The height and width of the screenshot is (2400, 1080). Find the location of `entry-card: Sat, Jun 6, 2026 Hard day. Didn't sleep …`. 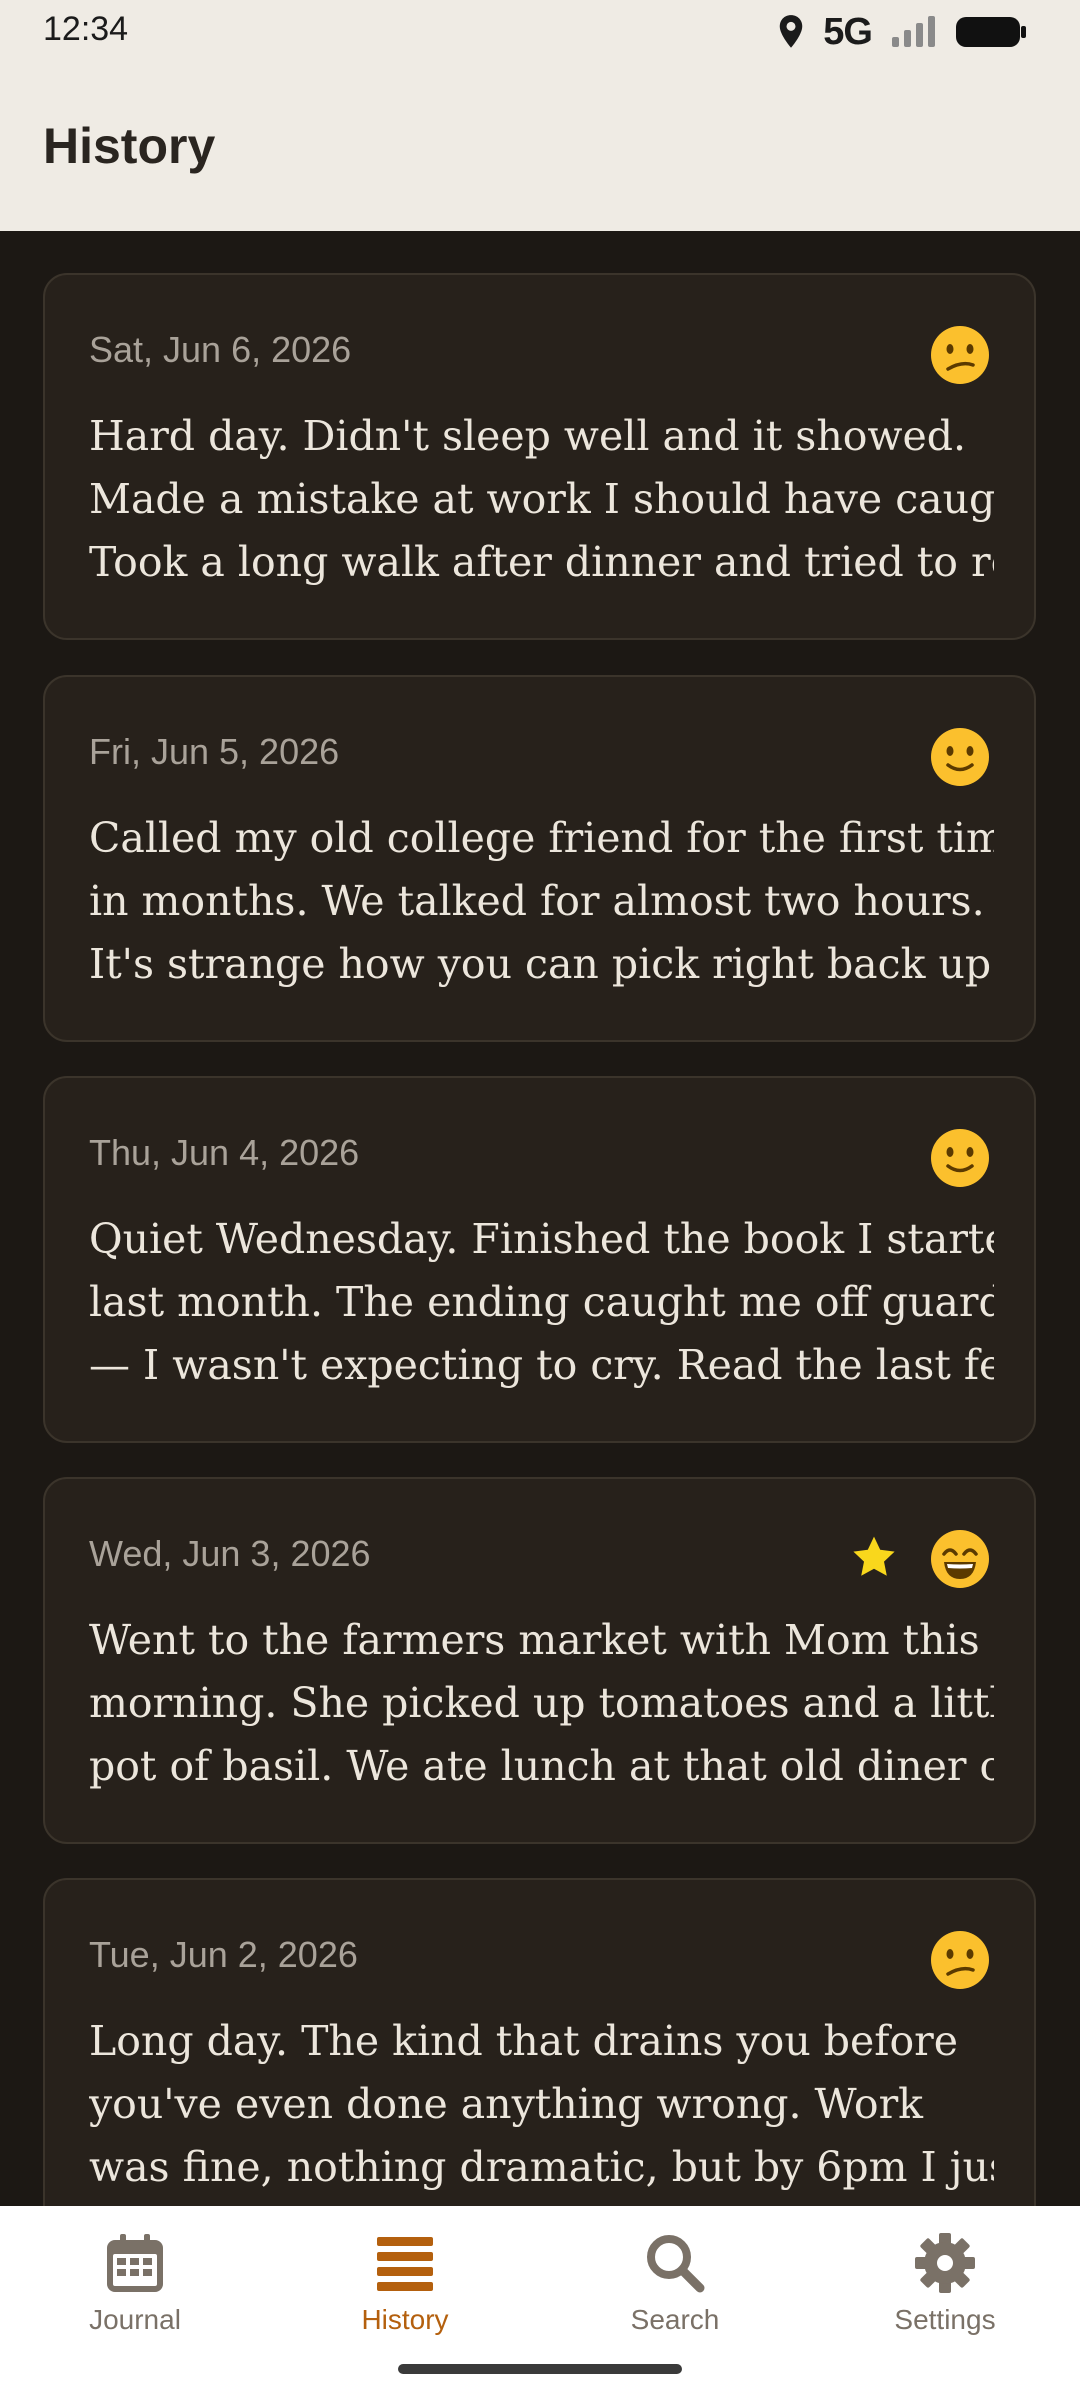

entry-card: Sat, Jun 6, 2026 Hard day. Didn't sleep … is located at coordinates (539, 456).